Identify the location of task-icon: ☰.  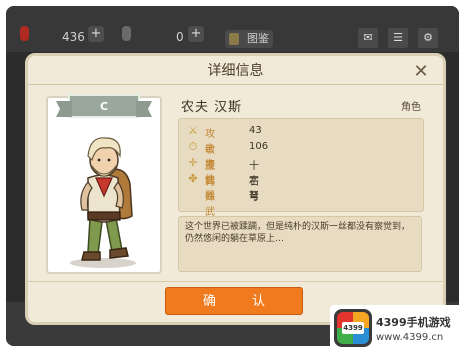
(398, 38).